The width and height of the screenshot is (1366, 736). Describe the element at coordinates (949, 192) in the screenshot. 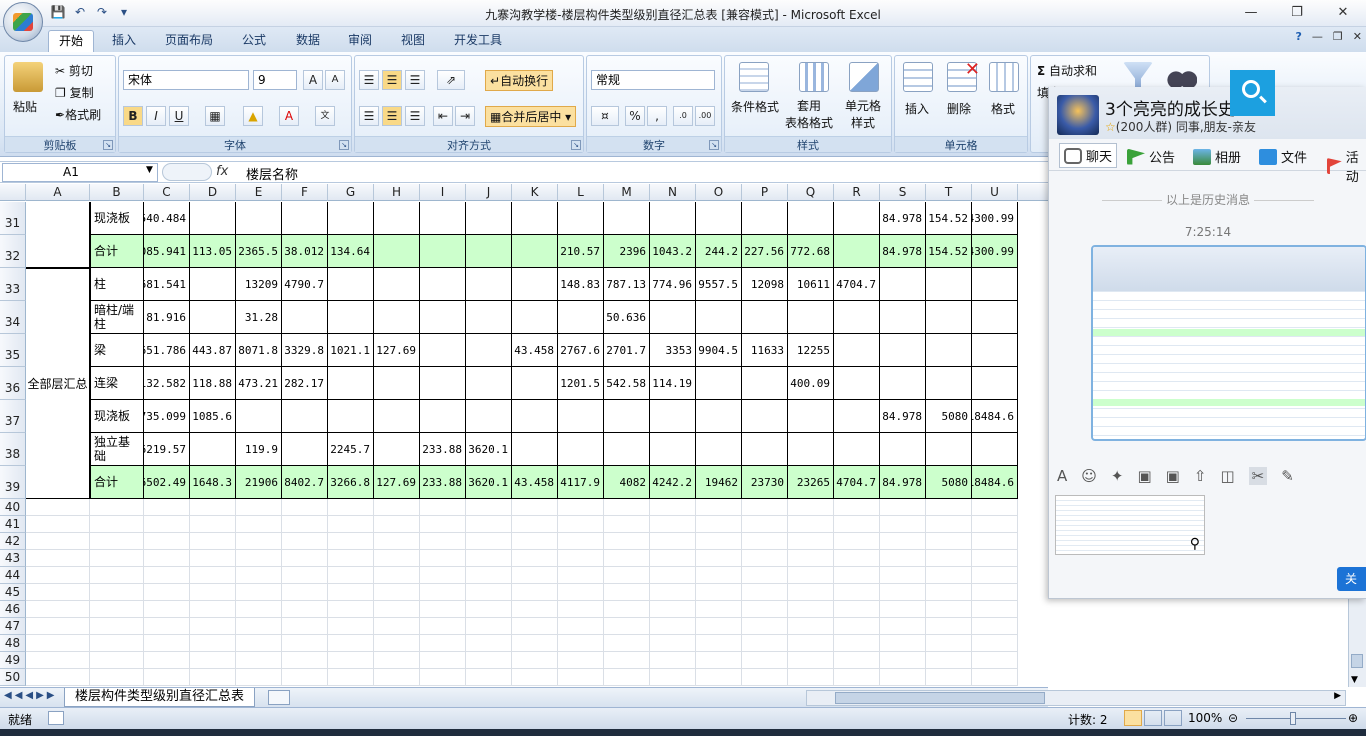

I see `column-header-t: T` at that location.